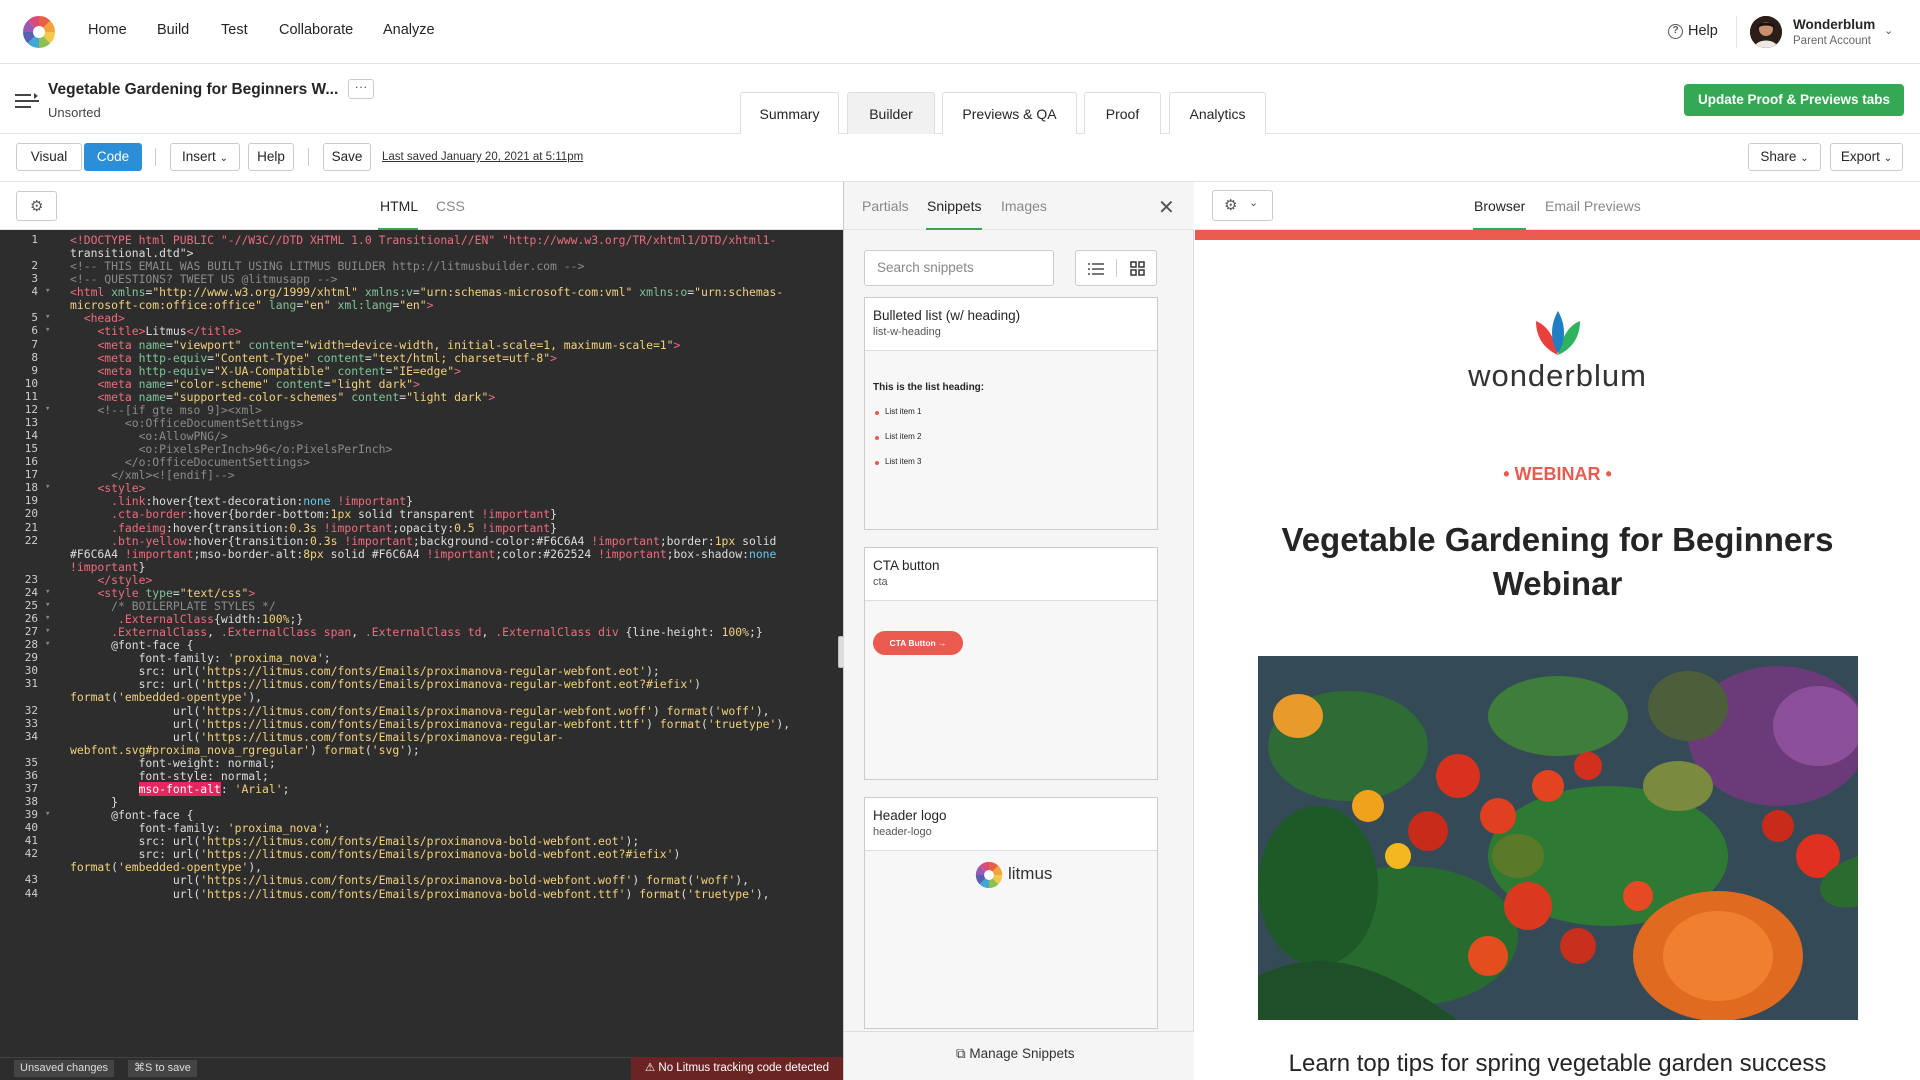 Image resolution: width=1920 pixels, height=1080 pixels. Describe the element at coordinates (1242, 205) in the screenshot. I see `preview-settings-button: ⚙ ⌄` at that location.